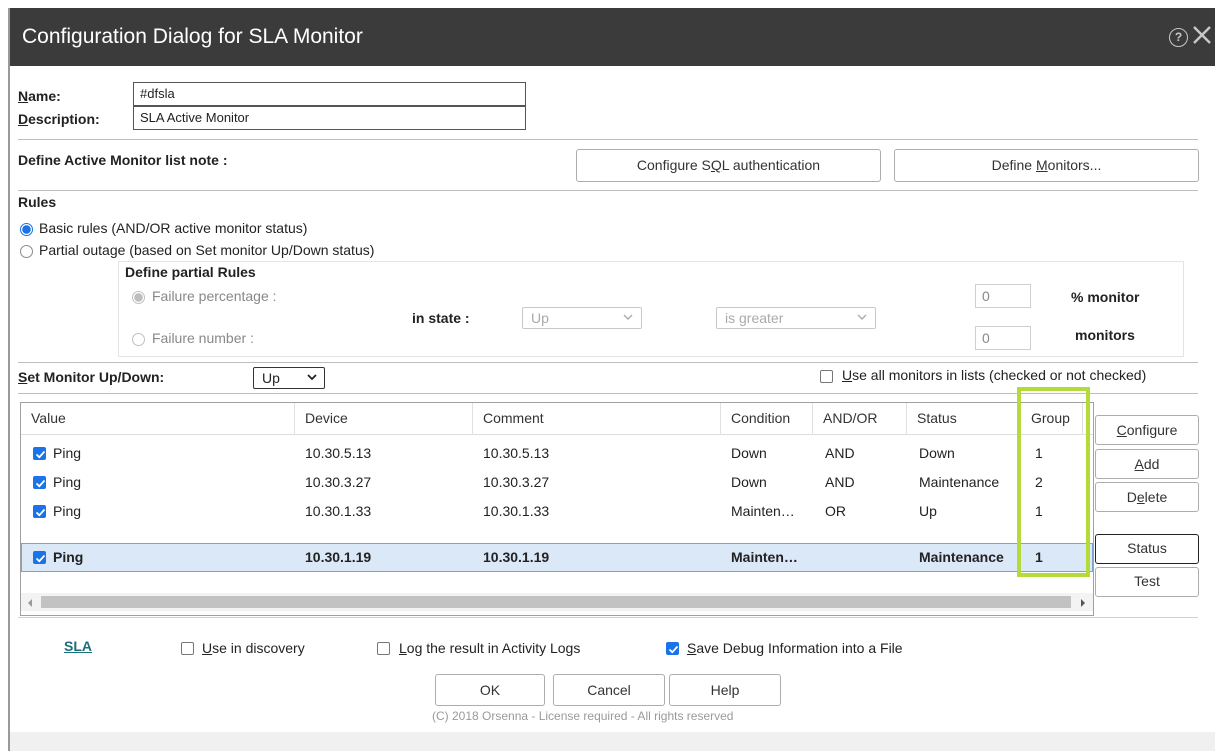 The height and width of the screenshot is (751, 1215). Describe the element at coordinates (1003, 338) in the screenshot. I see `number-input: 0` at that location.